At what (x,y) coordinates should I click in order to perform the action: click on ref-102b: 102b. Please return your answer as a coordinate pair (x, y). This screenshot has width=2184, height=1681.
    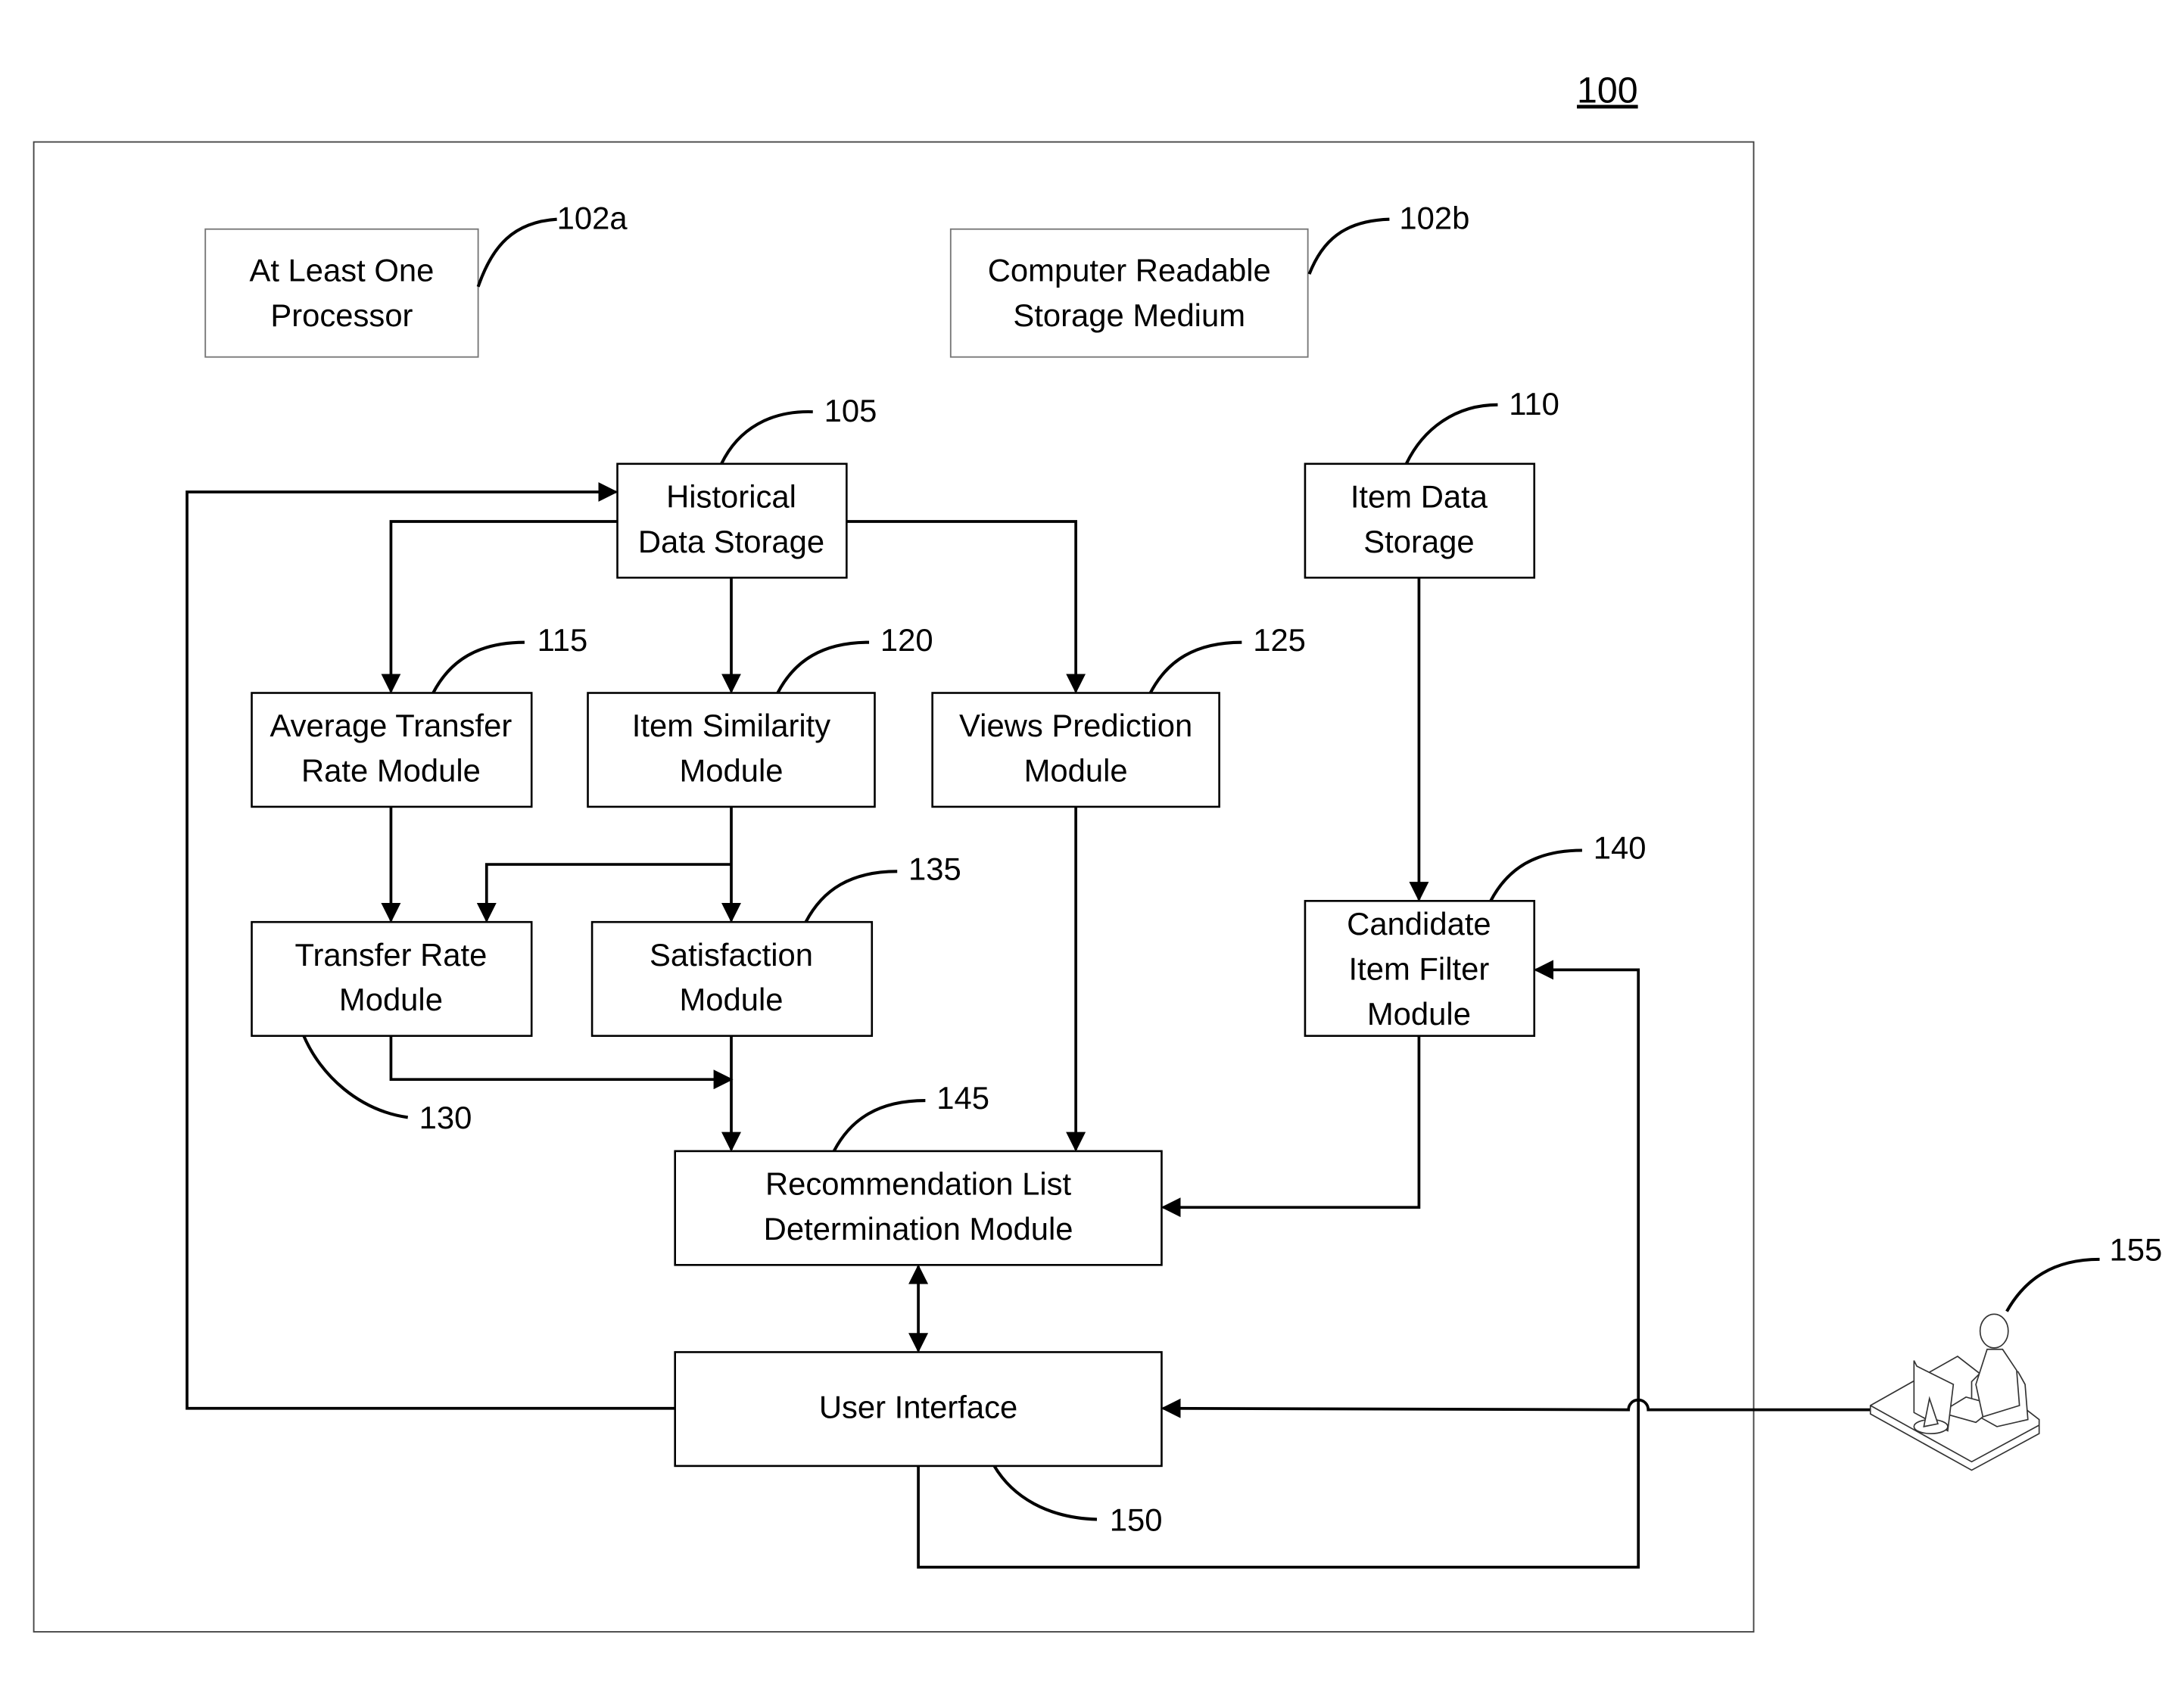
    Looking at the image, I should click on (1434, 218).